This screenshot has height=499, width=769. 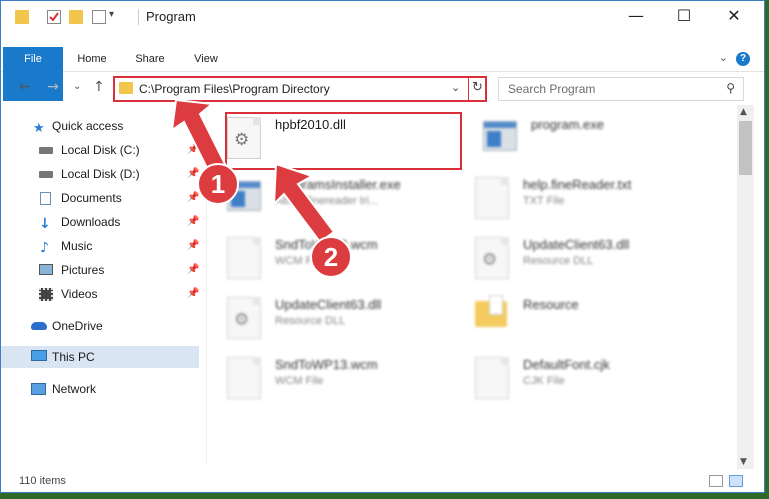 What do you see at coordinates (77, 86) in the screenshot?
I see `recent-locations-button: ⌄` at bounding box center [77, 86].